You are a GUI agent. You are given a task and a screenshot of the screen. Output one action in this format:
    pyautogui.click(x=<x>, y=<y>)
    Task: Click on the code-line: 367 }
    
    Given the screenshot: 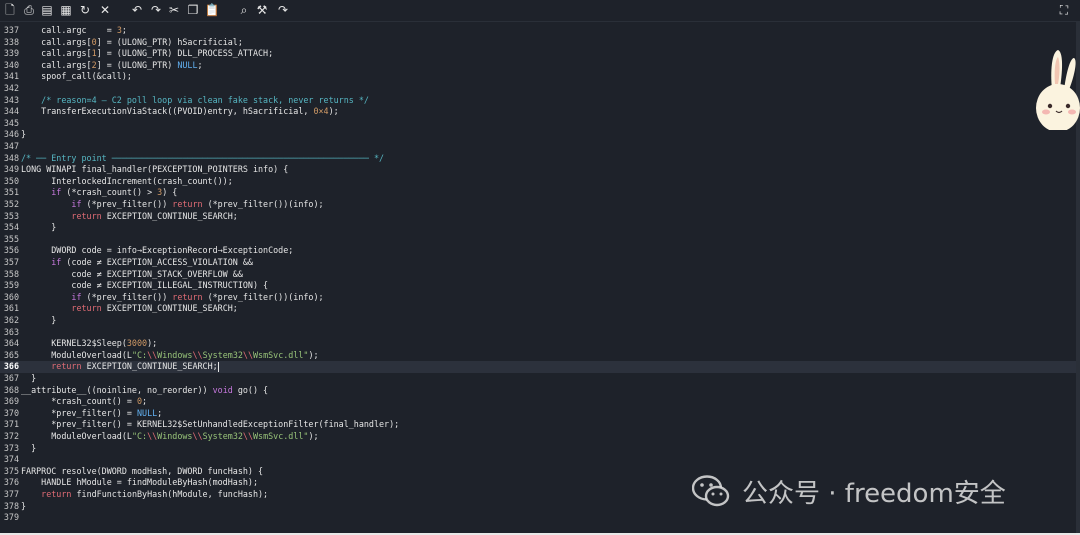 What is the action you would take?
    pyautogui.click(x=538, y=379)
    